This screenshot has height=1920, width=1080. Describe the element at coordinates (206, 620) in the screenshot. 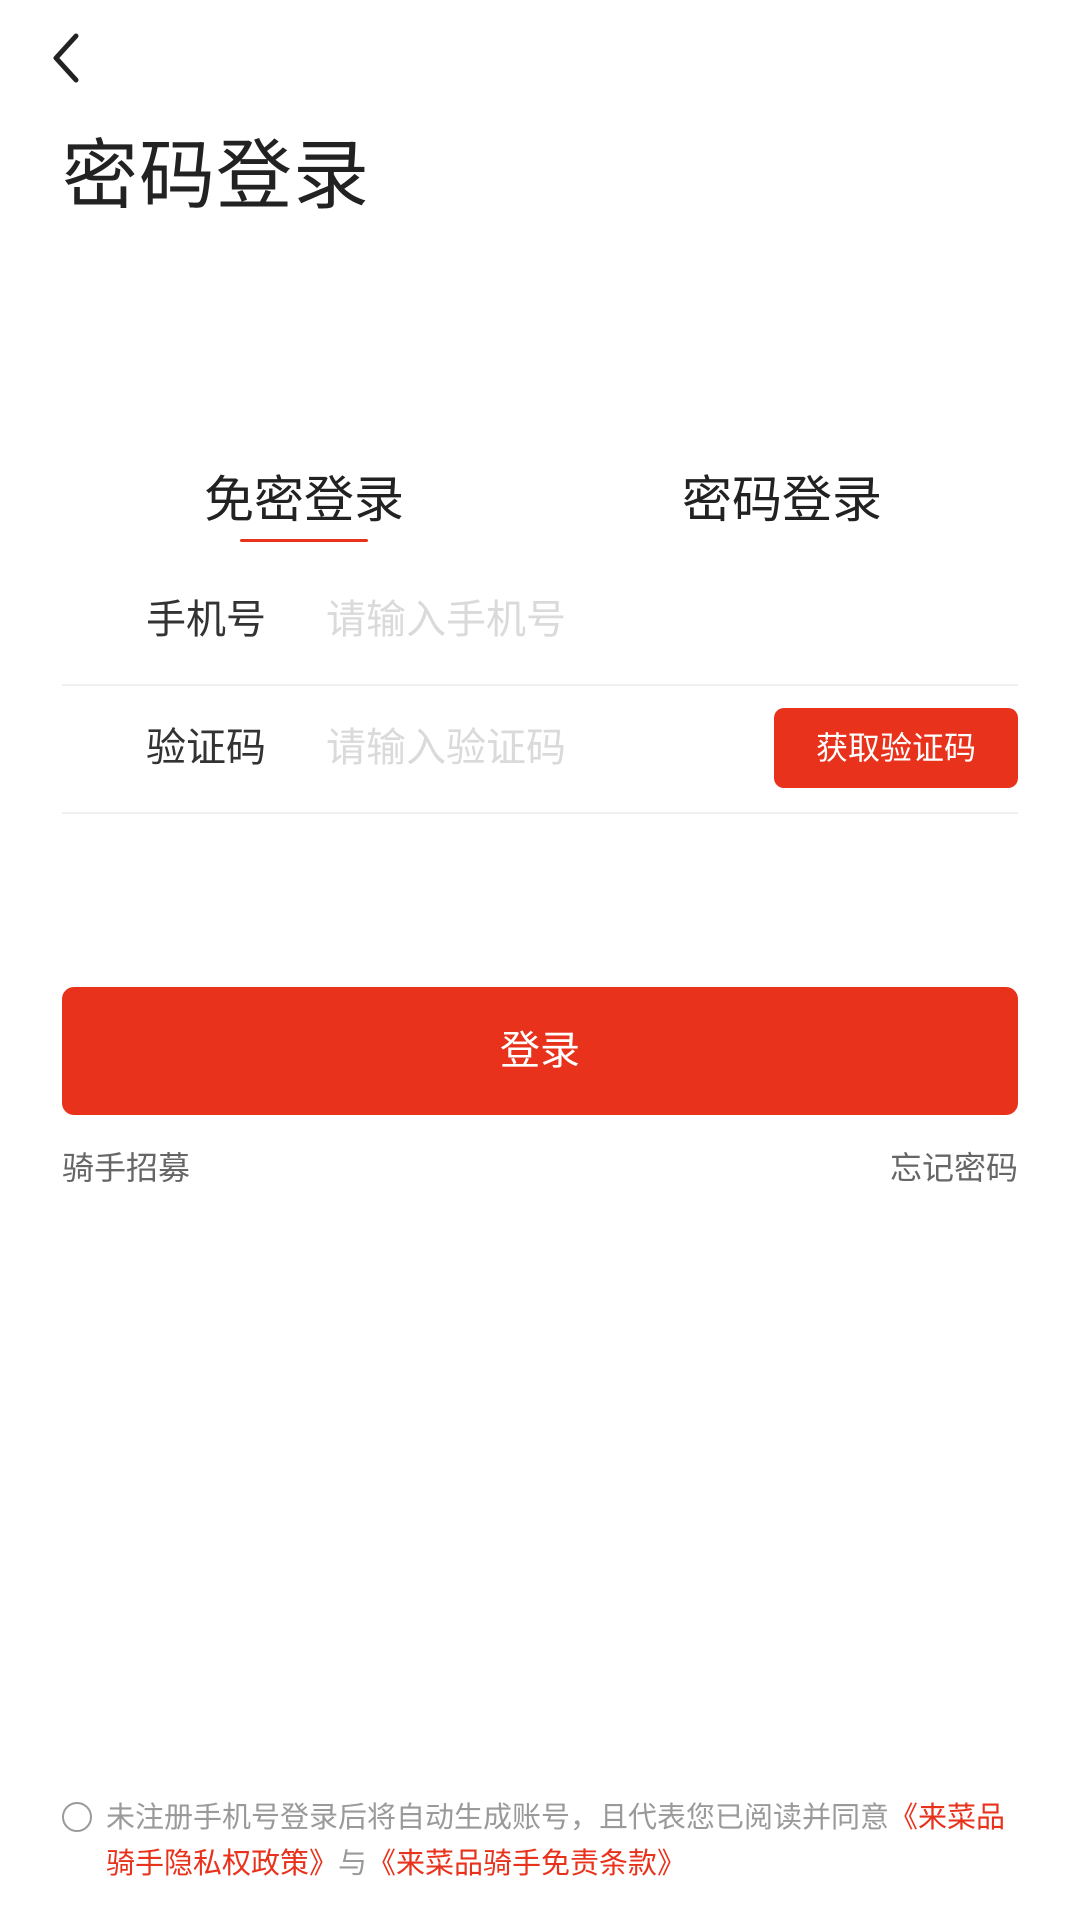

I see `phone-label: 手机号` at that location.